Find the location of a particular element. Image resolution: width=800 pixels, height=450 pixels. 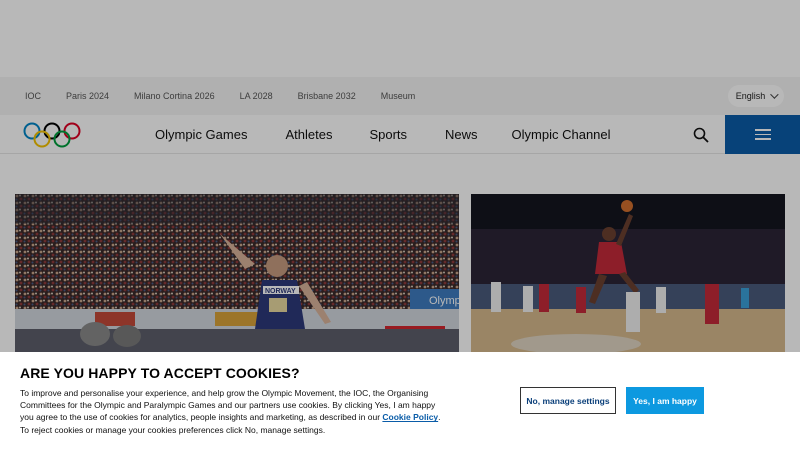

nav-item-news: News is located at coordinates (461, 134).